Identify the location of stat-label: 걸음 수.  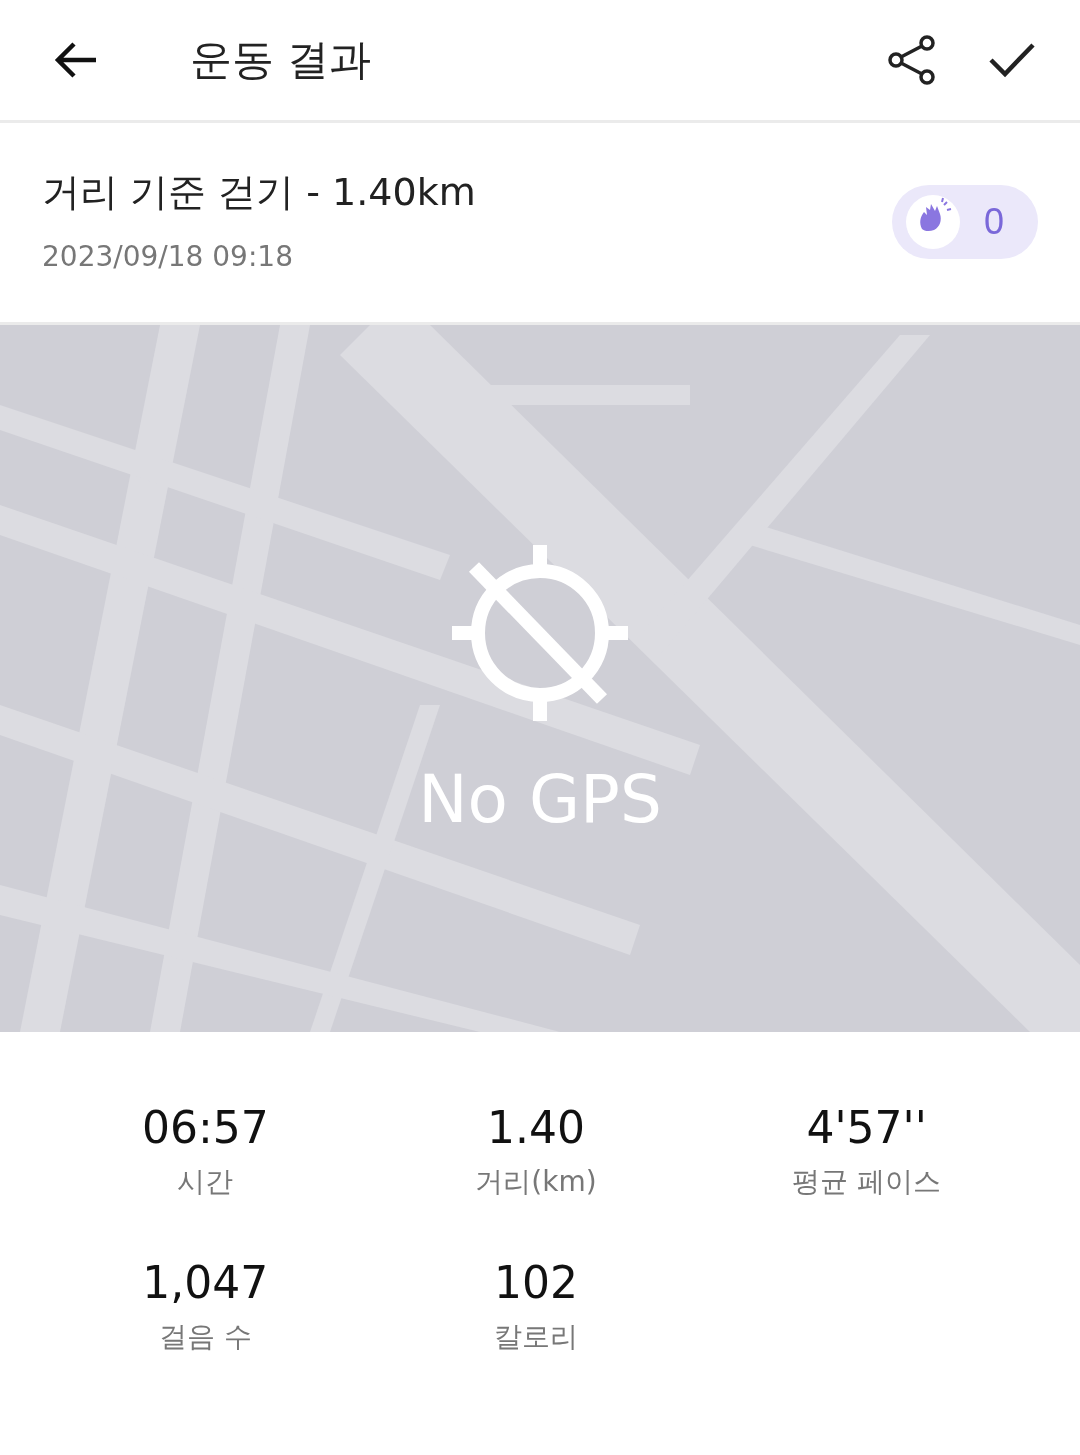
(205, 1337).